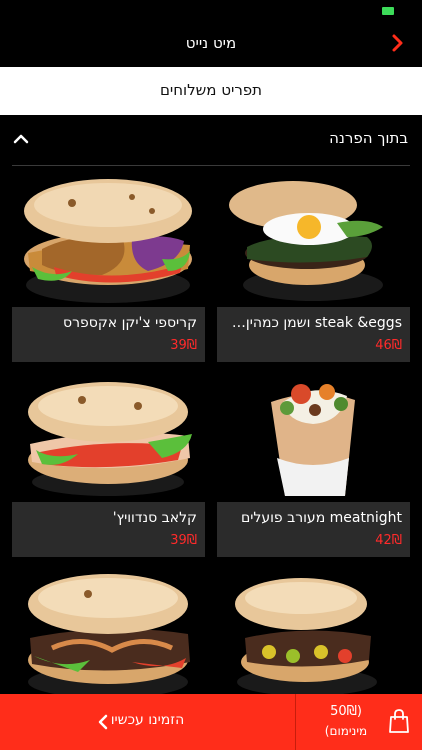  Describe the element at coordinates (154, 518) in the screenshot. I see `product-name: קלאב סנדוויץ'` at that location.